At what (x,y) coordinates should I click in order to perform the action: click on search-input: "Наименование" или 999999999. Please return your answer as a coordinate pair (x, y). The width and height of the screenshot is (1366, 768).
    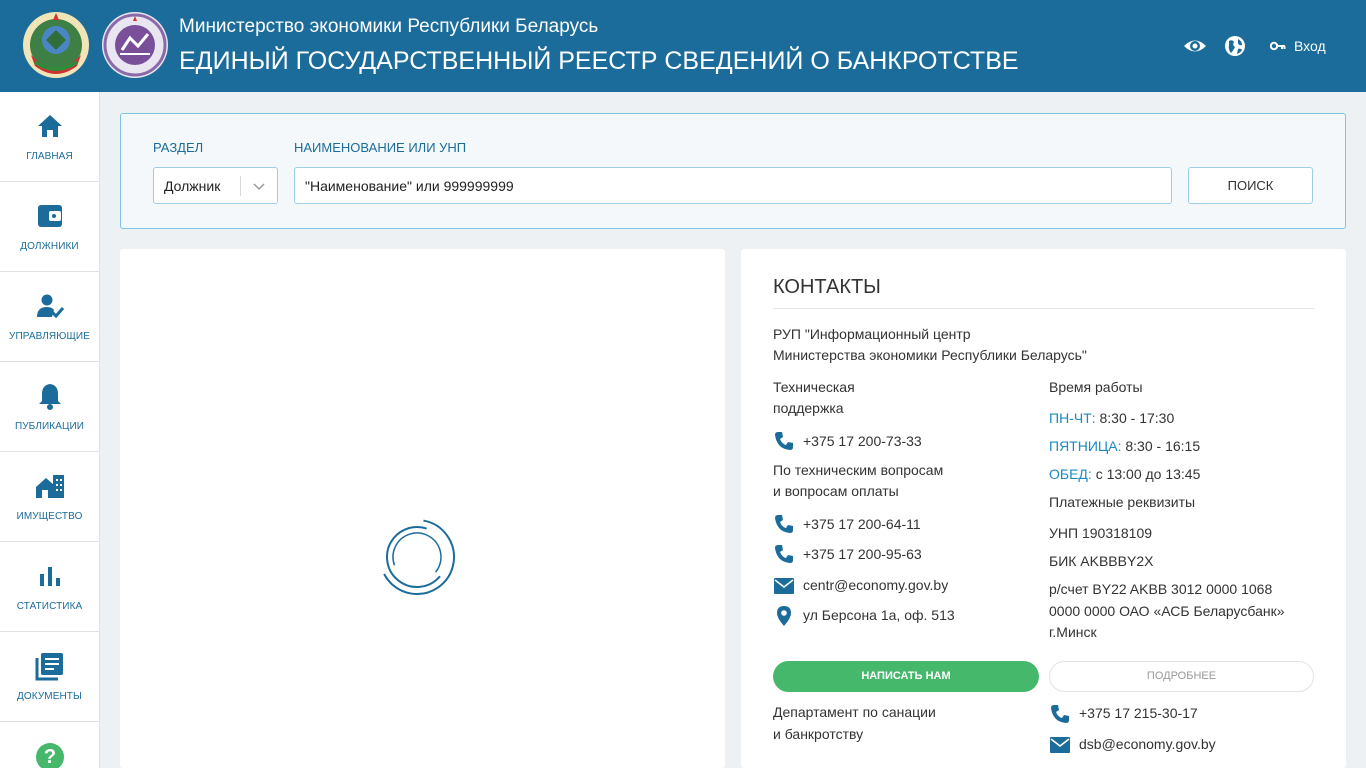
    Looking at the image, I should click on (733, 185).